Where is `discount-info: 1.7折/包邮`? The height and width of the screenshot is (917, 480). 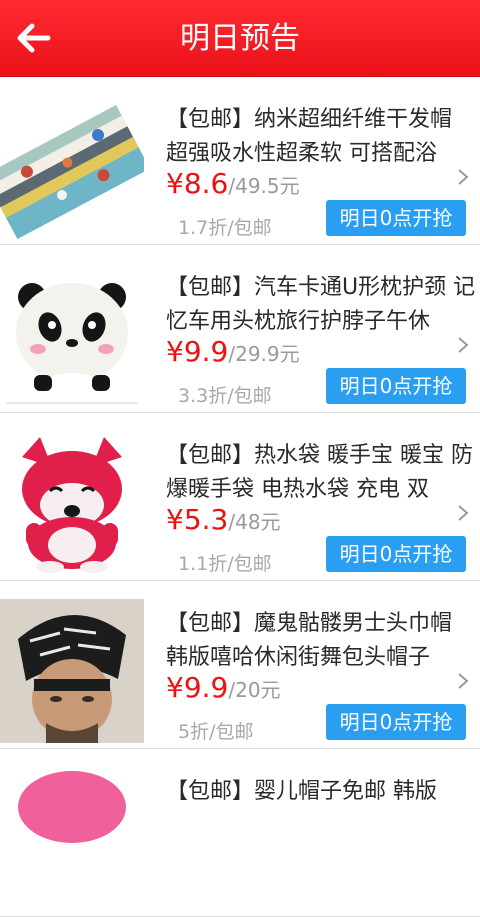
discount-info: 1.7折/包邮 is located at coordinates (225, 228).